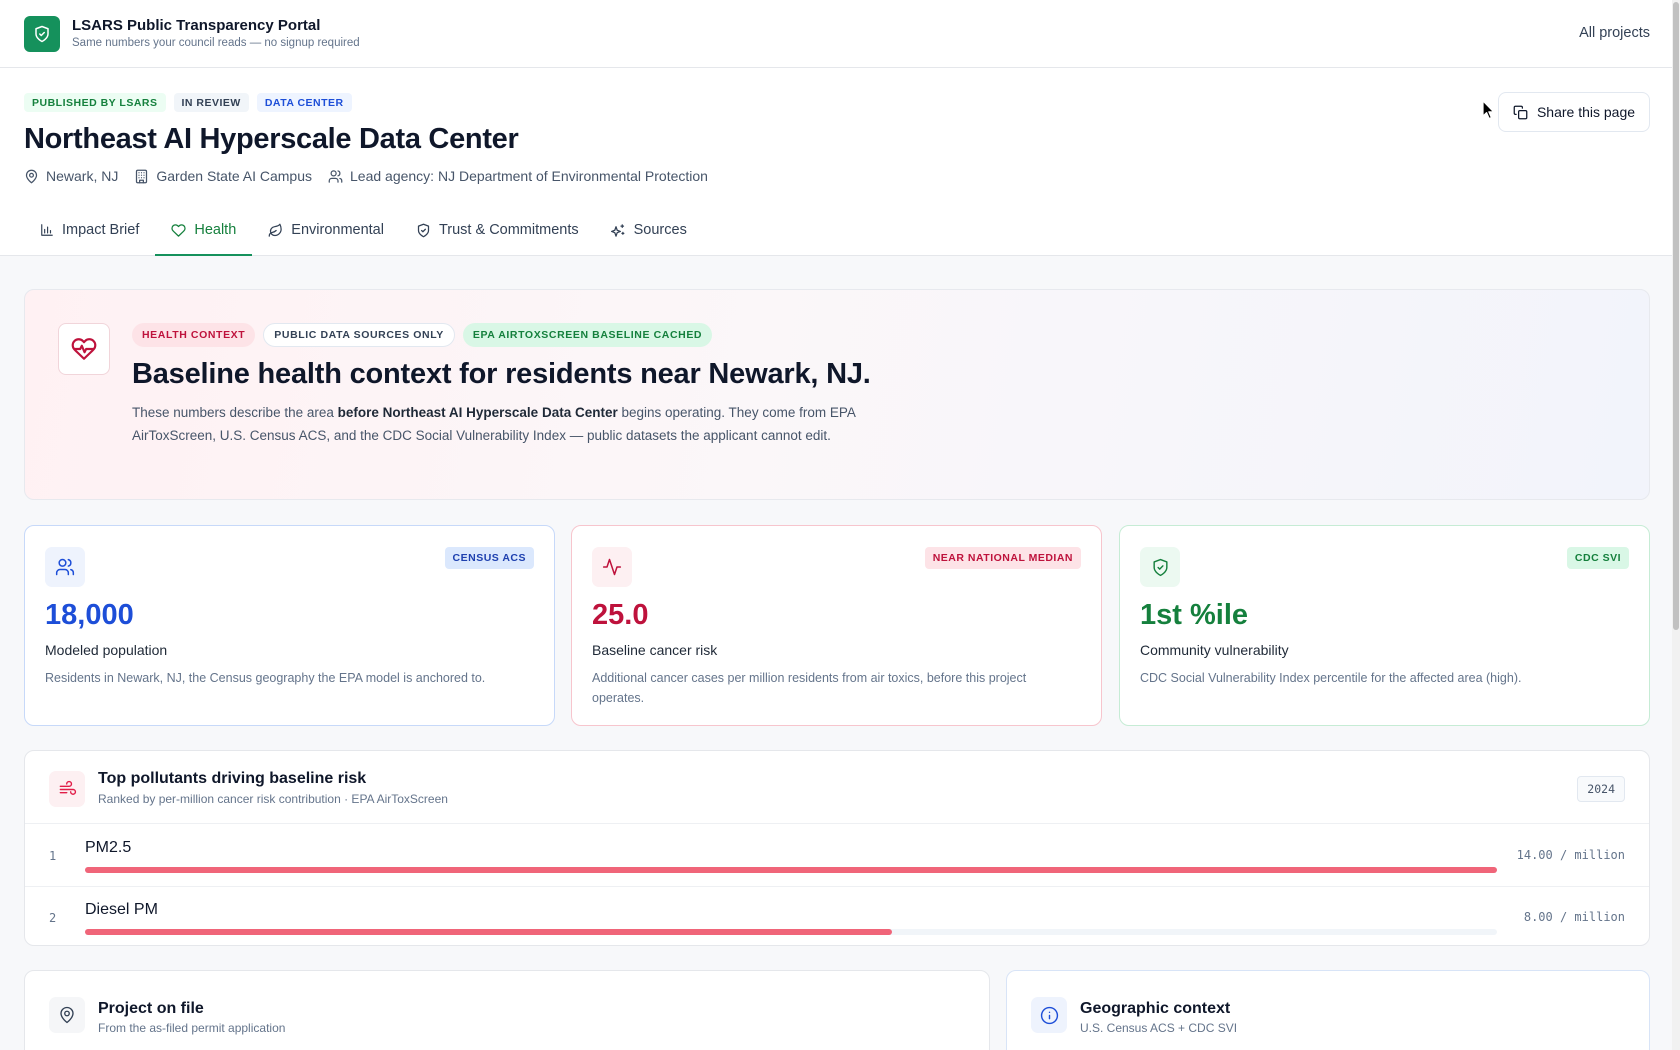 Image resolution: width=1680 pixels, height=1050 pixels. What do you see at coordinates (67, 789) in the screenshot?
I see `wind-icon` at bounding box center [67, 789].